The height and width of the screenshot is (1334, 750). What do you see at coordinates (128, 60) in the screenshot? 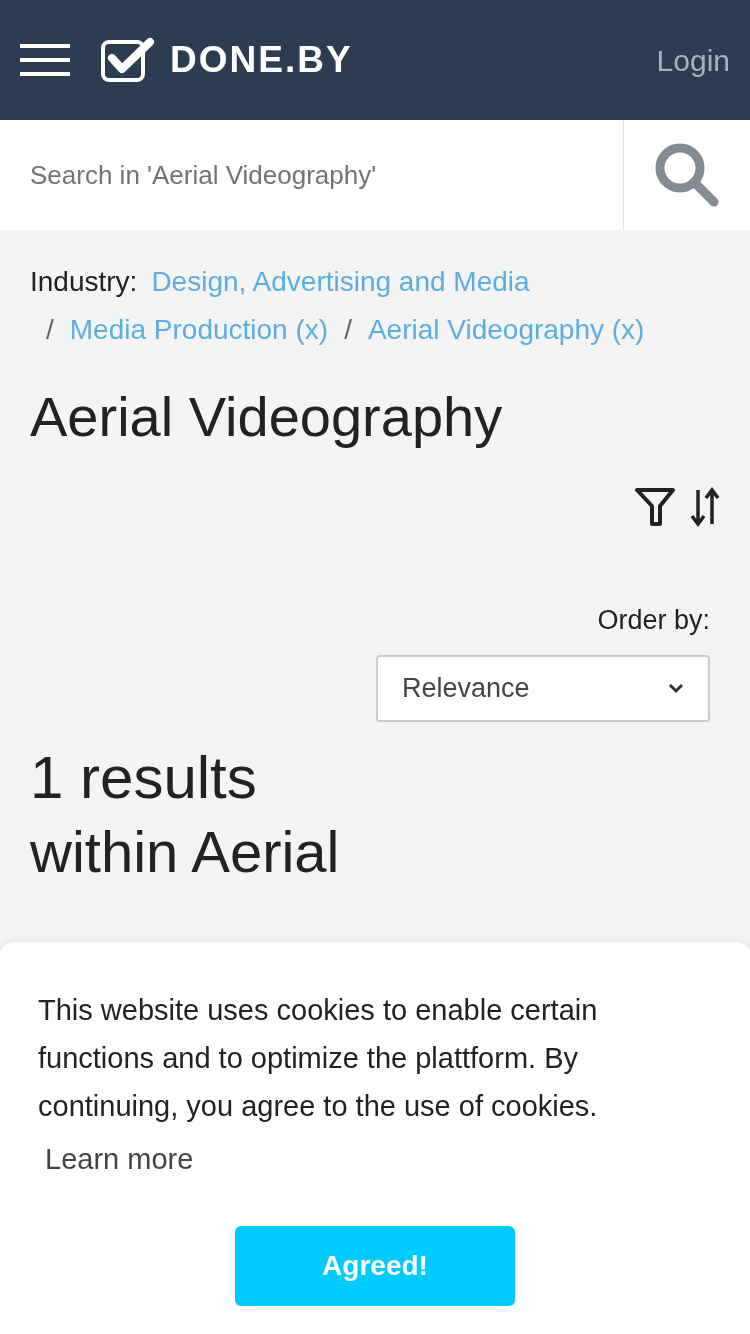
I see `checkbox-logo-icon` at bounding box center [128, 60].